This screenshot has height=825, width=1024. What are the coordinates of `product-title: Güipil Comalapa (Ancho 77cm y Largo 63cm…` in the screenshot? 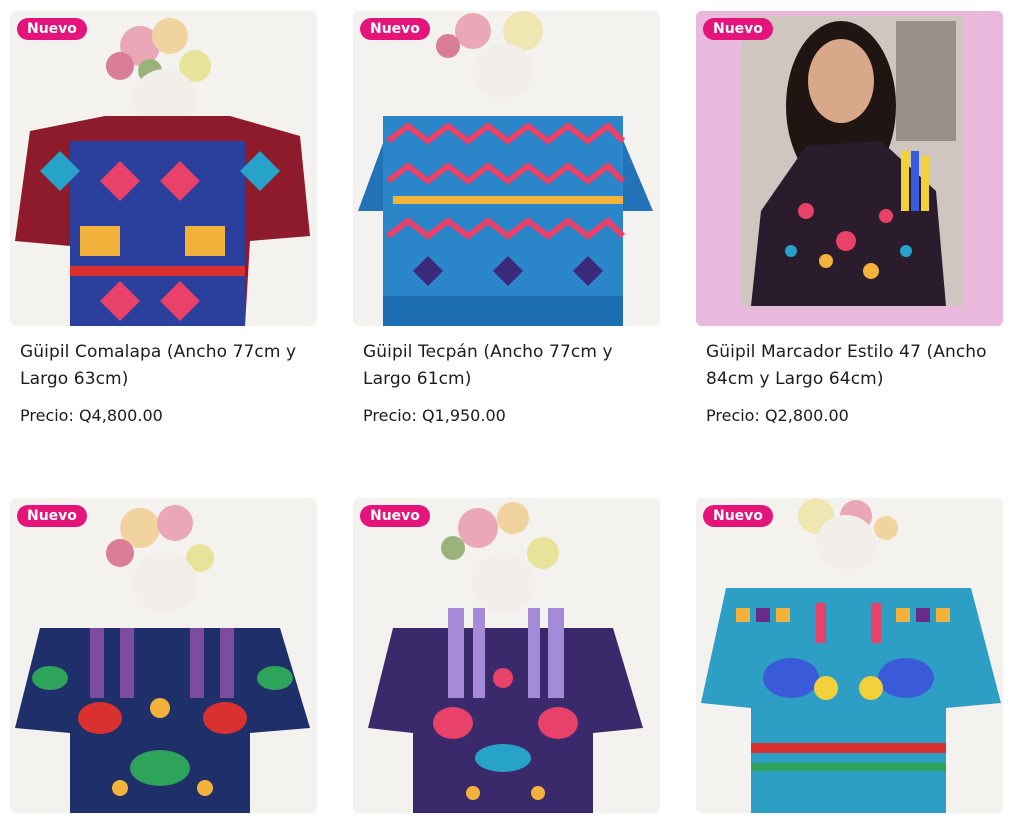 It's located at (163, 366).